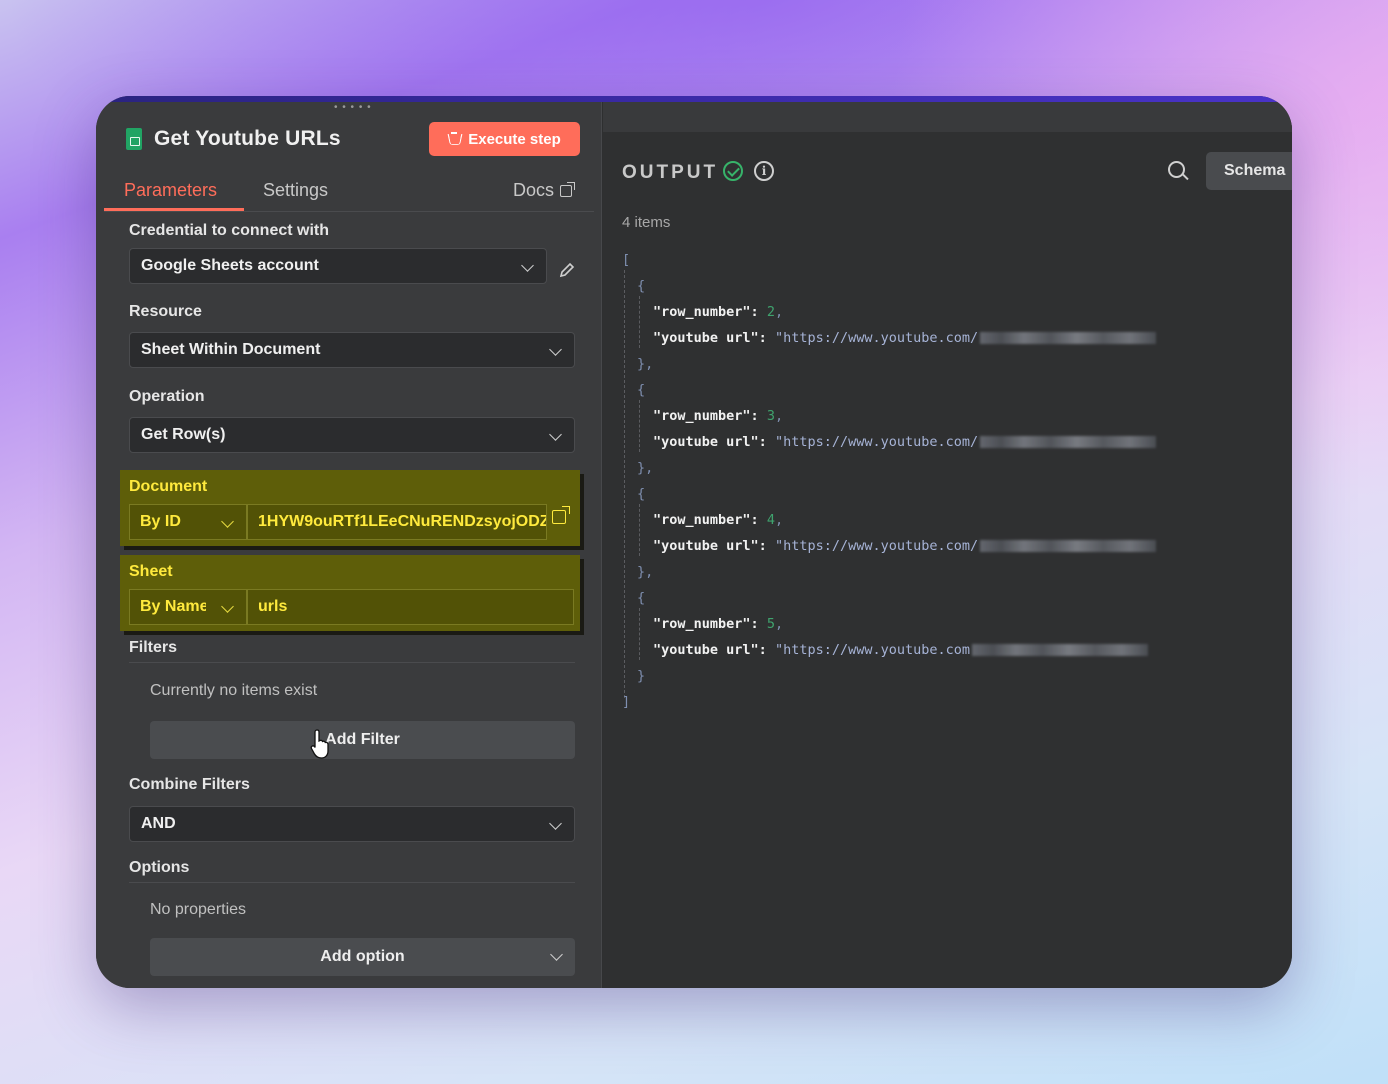 Image resolution: width=1388 pixels, height=1084 pixels. I want to click on output-title: OUTPUT, so click(670, 172).